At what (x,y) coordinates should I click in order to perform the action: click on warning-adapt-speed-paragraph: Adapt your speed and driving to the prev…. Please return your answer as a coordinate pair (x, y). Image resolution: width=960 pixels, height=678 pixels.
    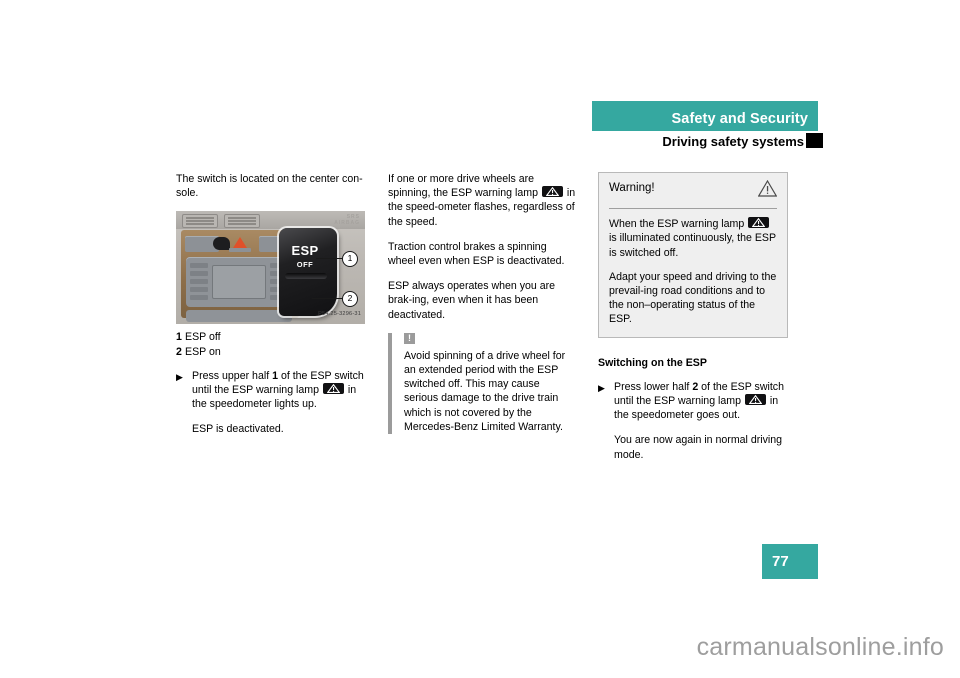
    Looking at the image, I should click on (693, 298).